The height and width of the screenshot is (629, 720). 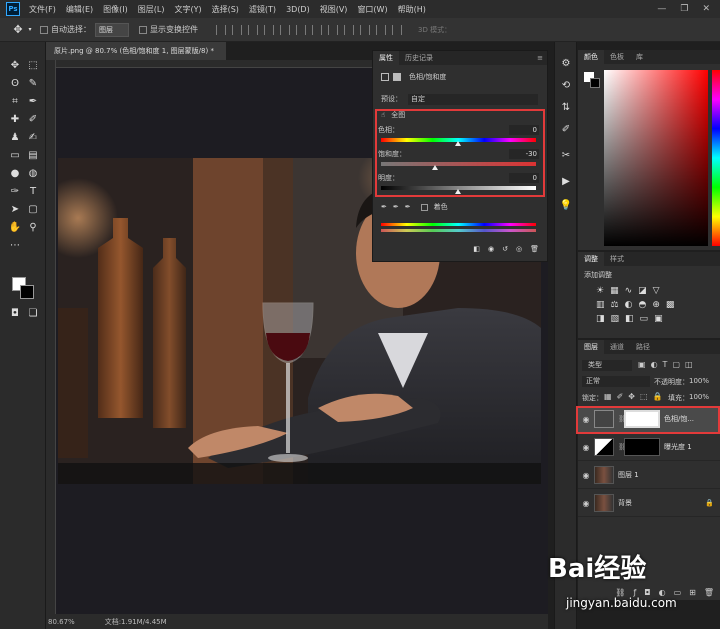 I want to click on hue-strip, so click(x=716, y=158).